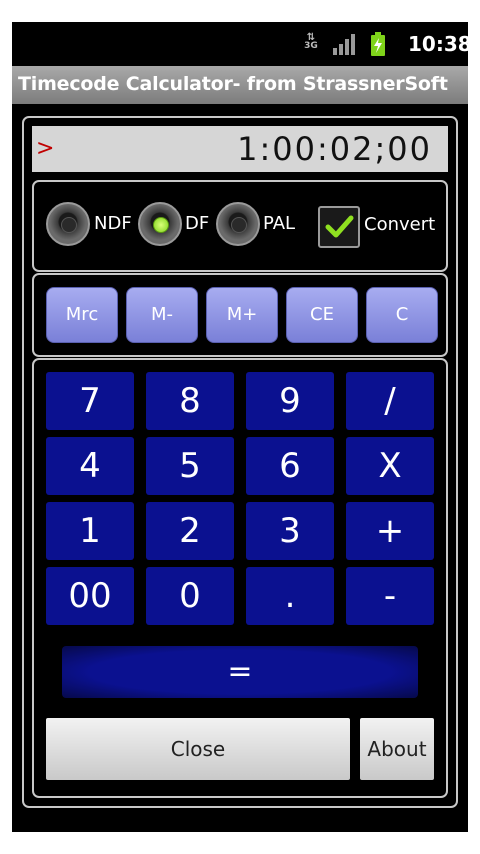  What do you see at coordinates (90, 531) in the screenshot?
I see `key-1: 1` at bounding box center [90, 531].